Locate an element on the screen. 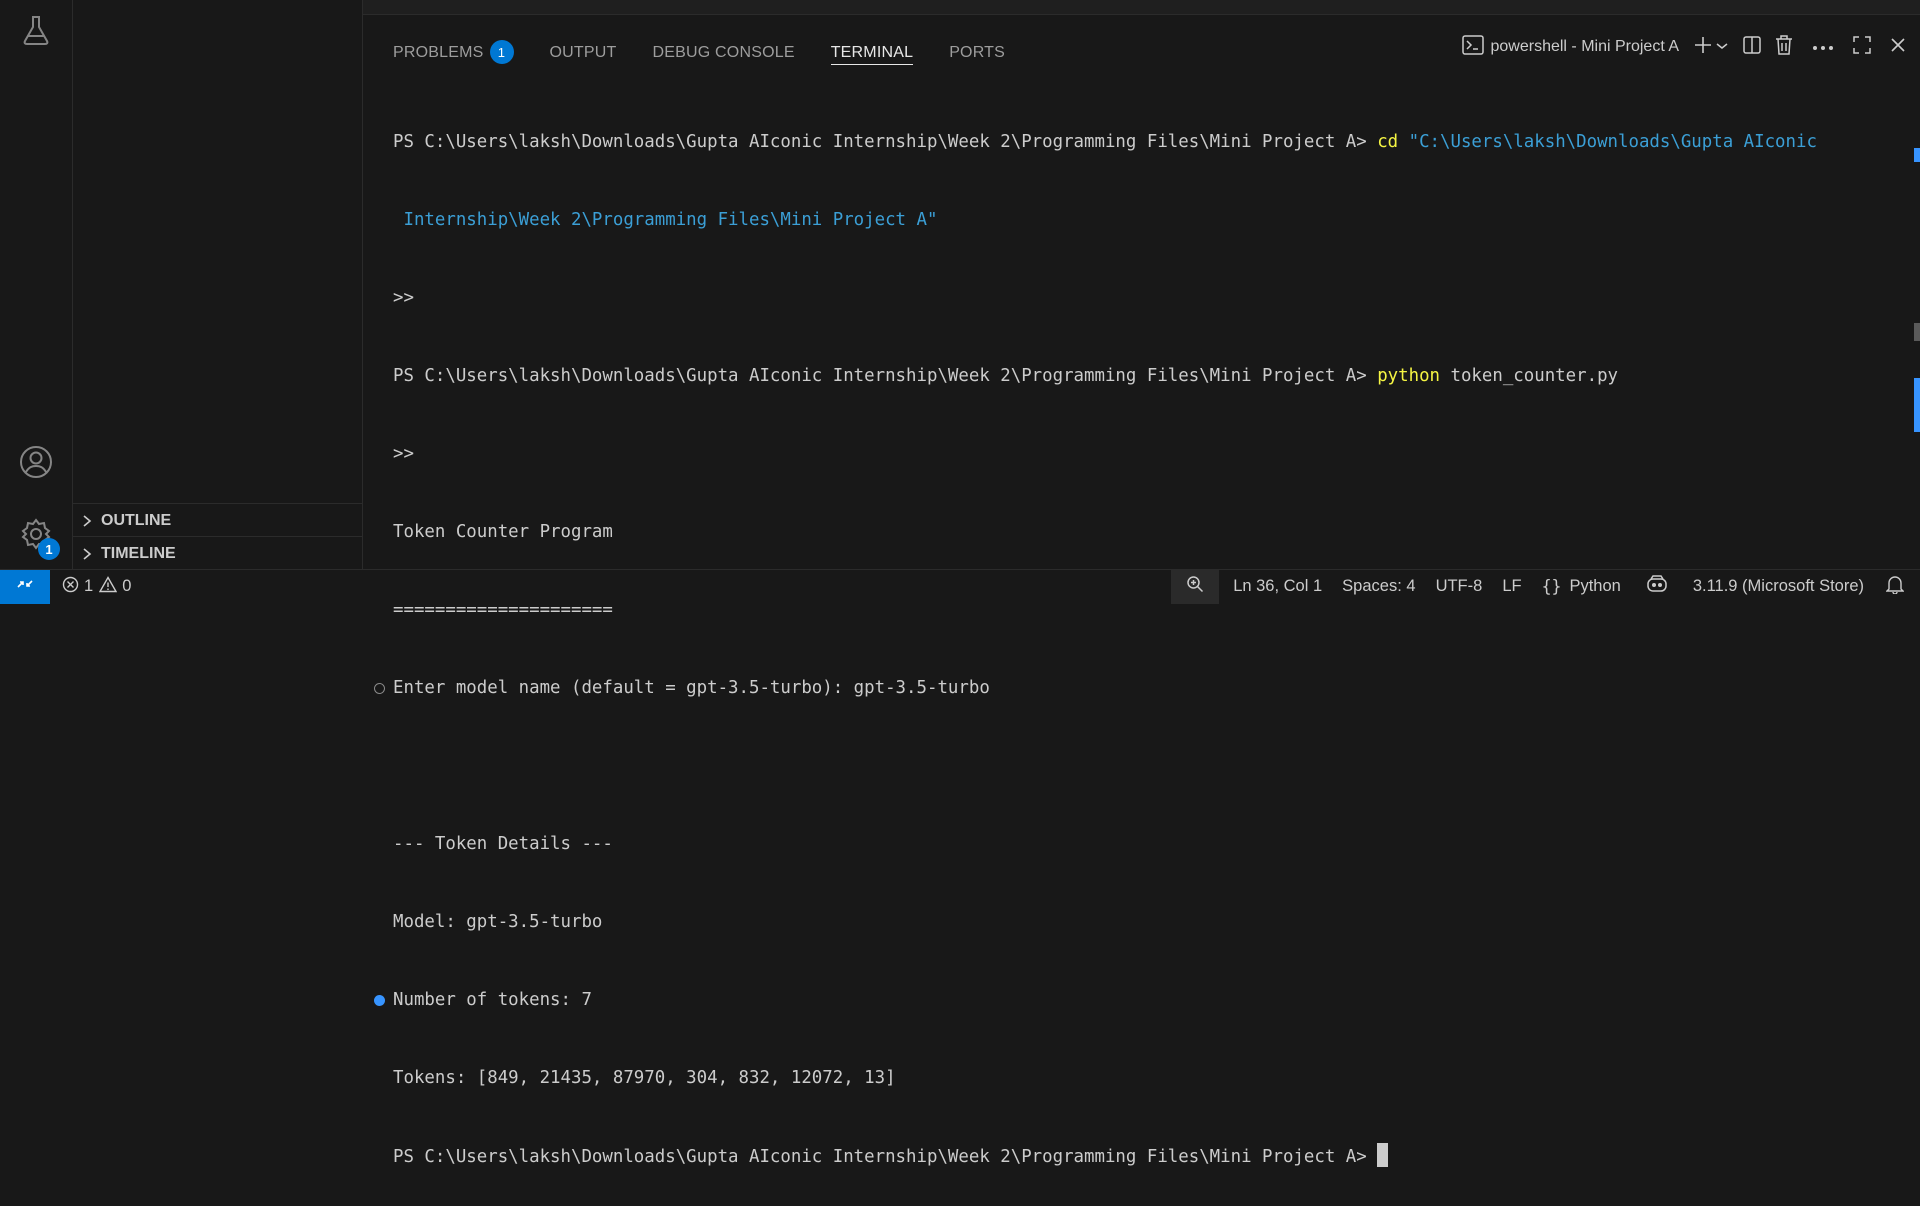 Image resolution: width=1920 pixels, height=1206 pixels. terminal-line: --- Token Details --- is located at coordinates (1141, 844).